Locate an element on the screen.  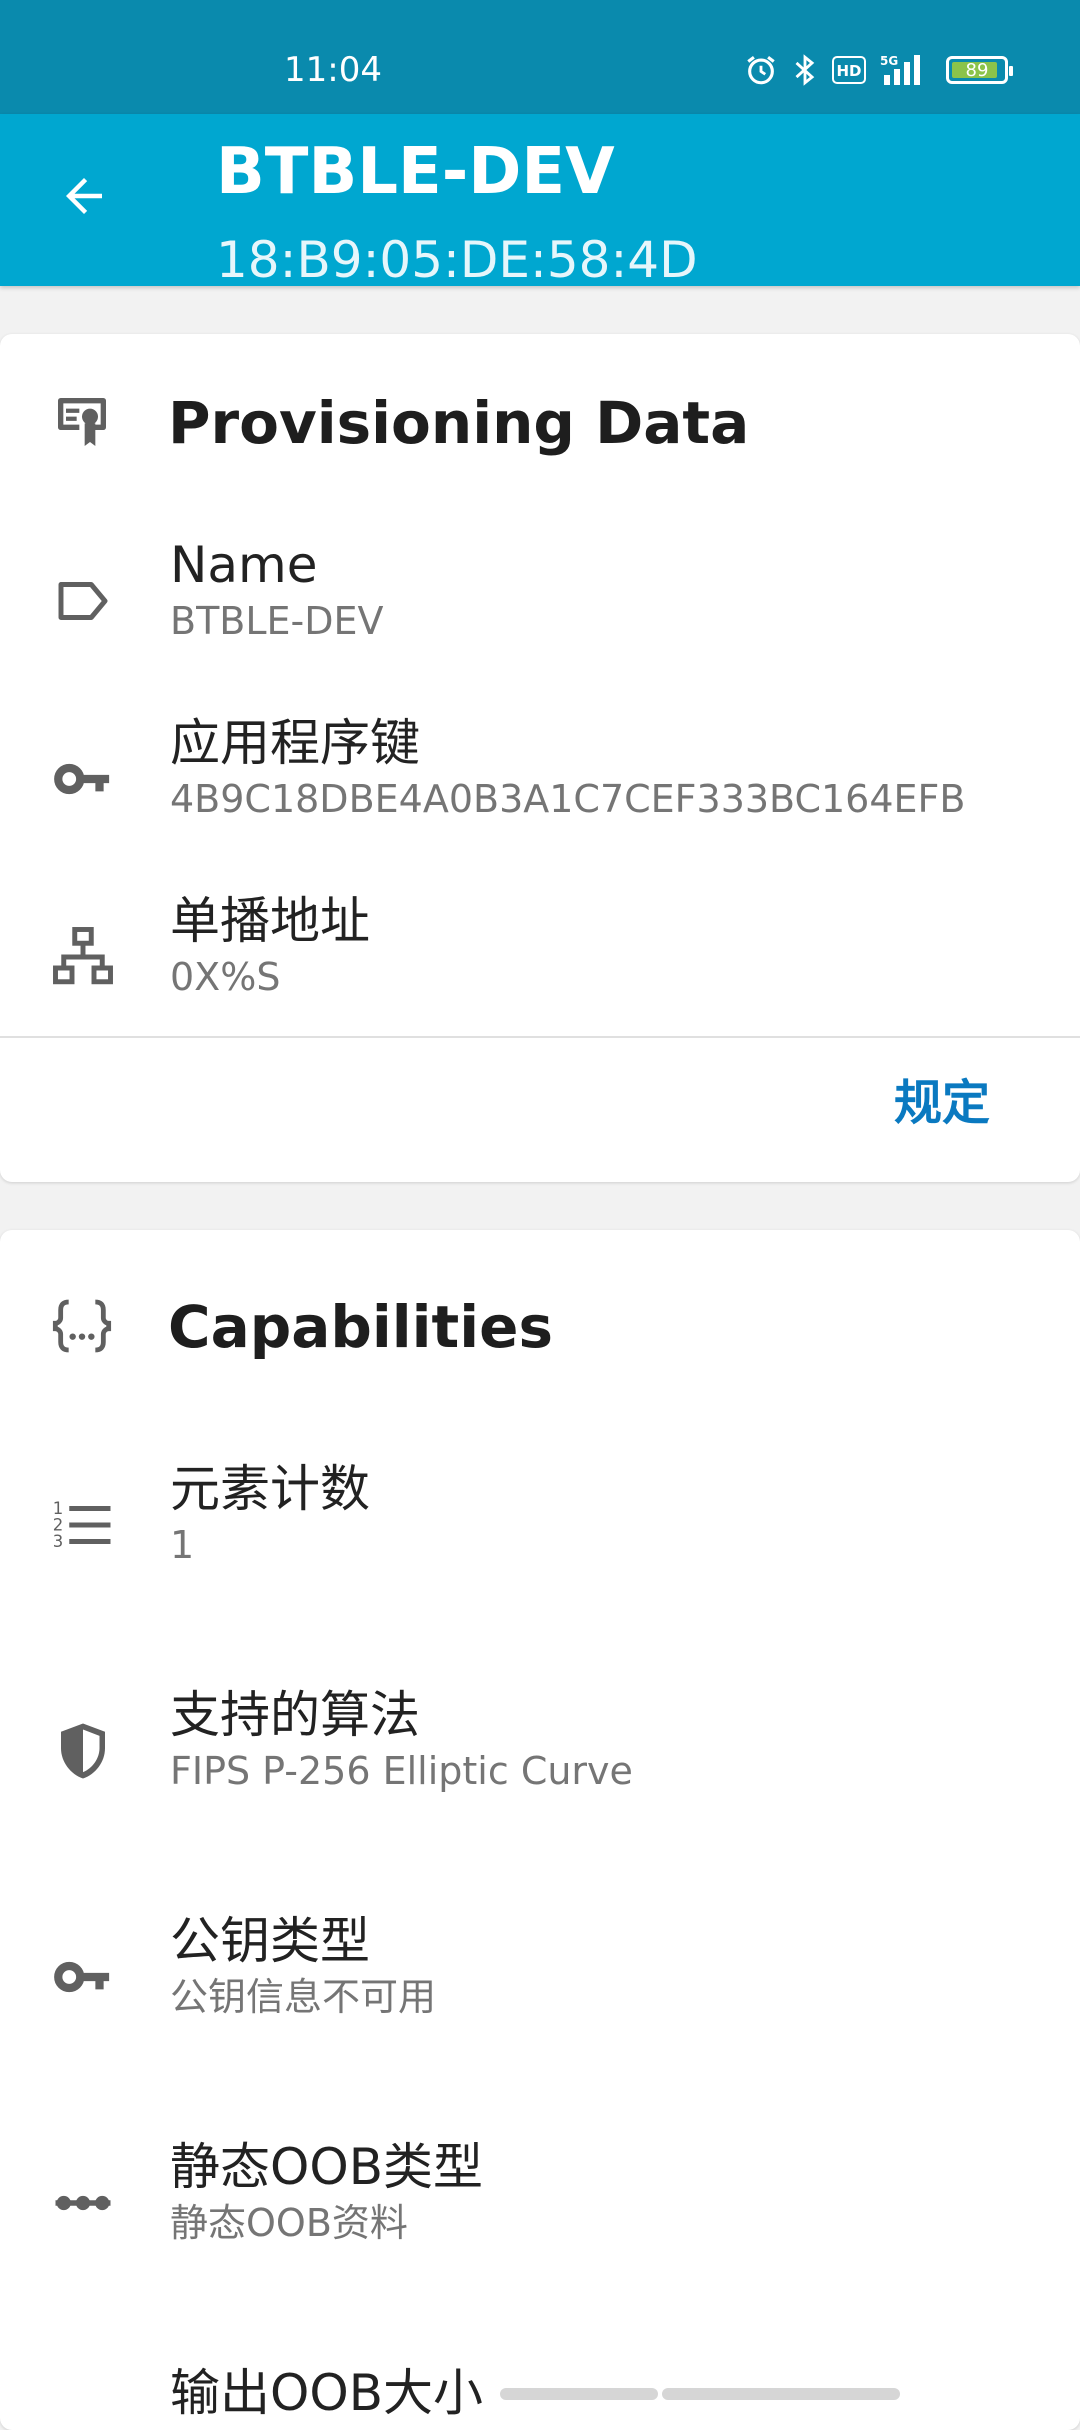
unicast-address-label: 单播地址 is located at coordinates (270, 921).